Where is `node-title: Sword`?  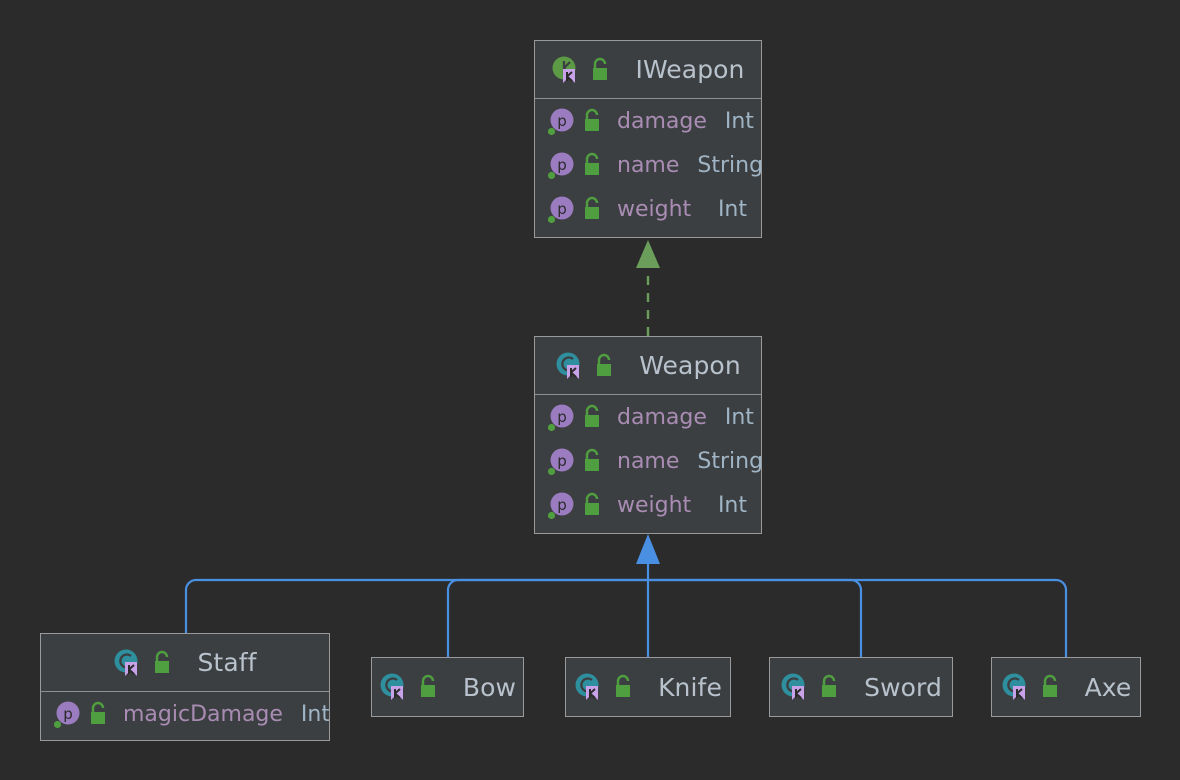
node-title: Sword is located at coordinates (903, 687).